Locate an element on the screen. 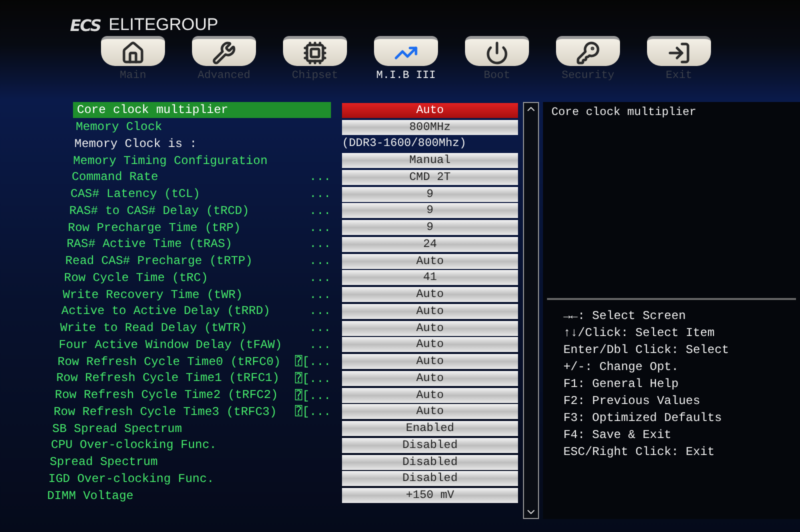 This screenshot has width=800, height=532. key-hint: F2: Previous Values is located at coordinates (632, 401).